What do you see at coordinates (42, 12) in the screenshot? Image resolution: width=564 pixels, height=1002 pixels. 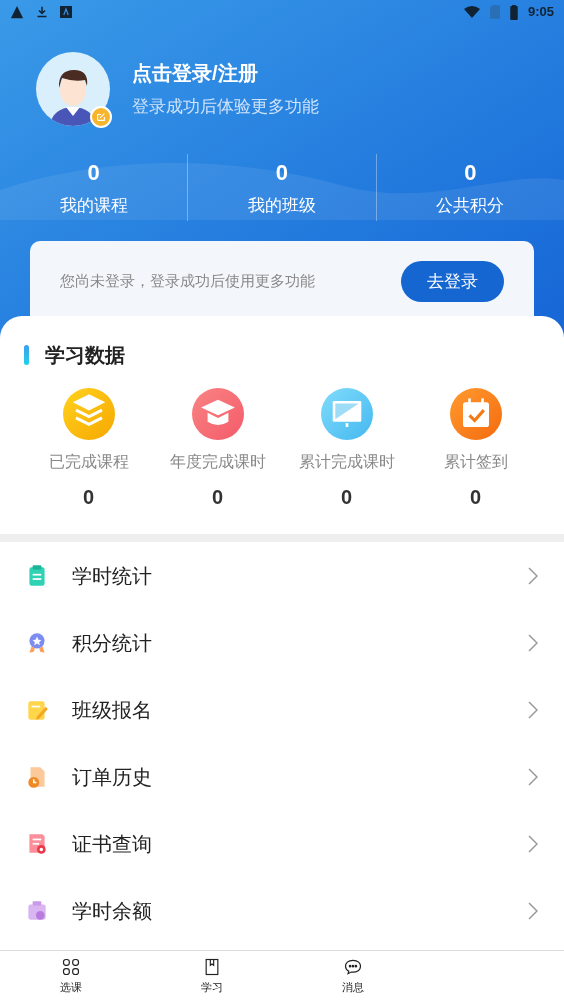 I see `download-icon` at bounding box center [42, 12].